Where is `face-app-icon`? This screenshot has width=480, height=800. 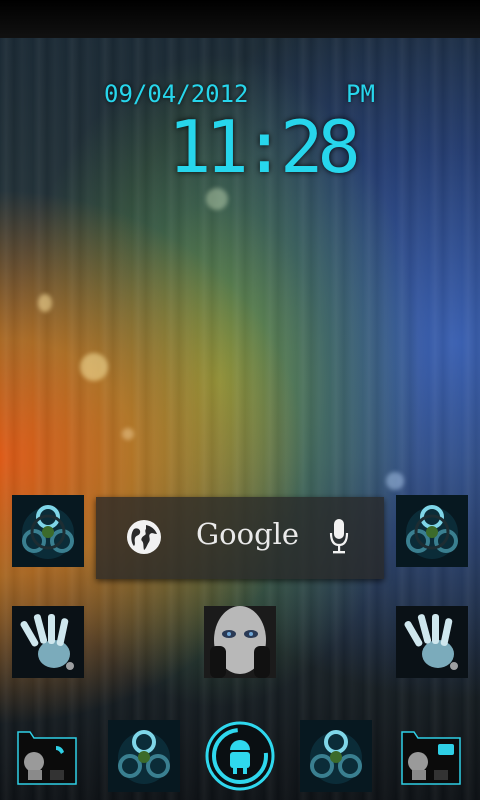 face-app-icon is located at coordinates (240, 642).